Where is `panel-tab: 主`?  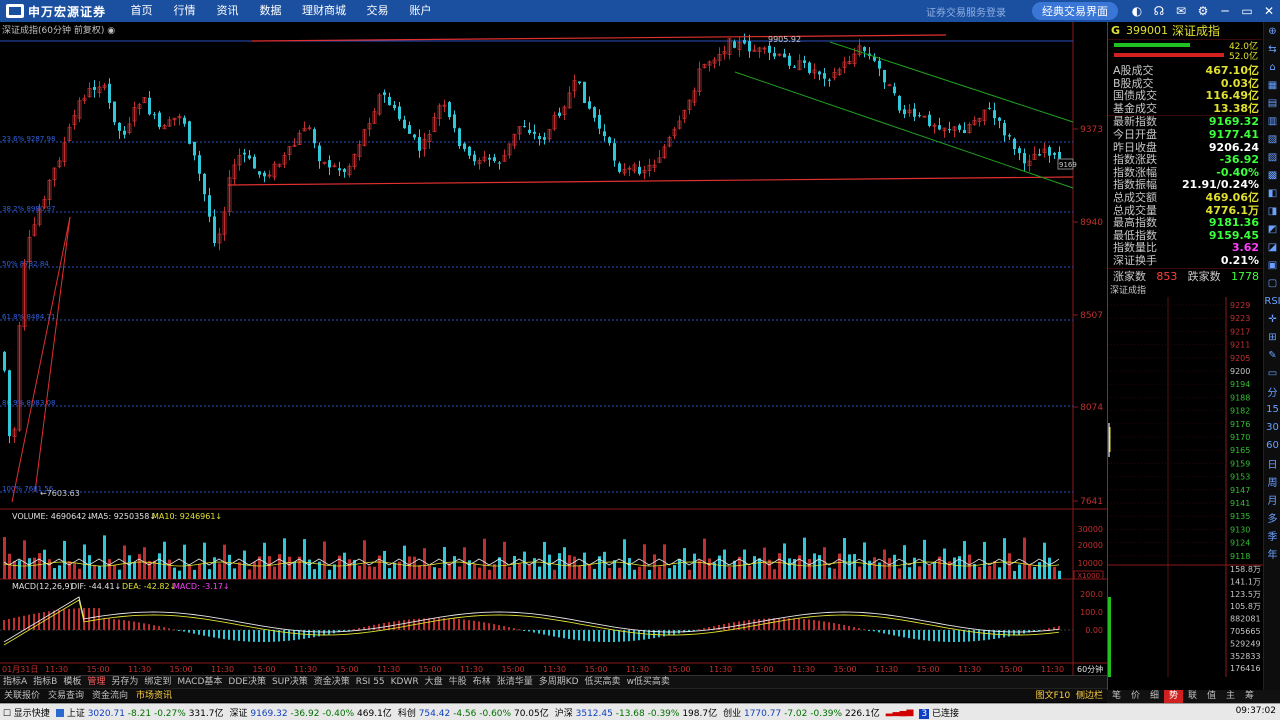
panel-tab: 主 is located at coordinates (1230, 696).